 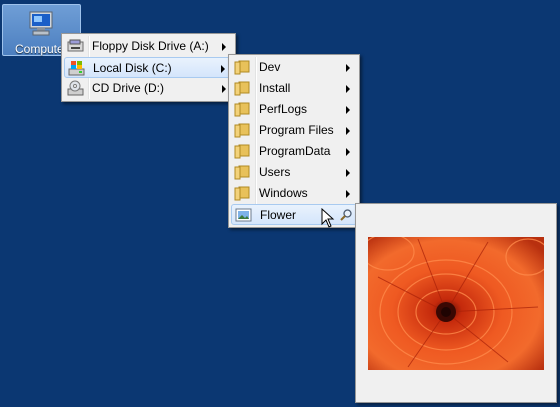 I want to click on menu-item-folder-programdata: ProgramData, so click(x=294, y=151).